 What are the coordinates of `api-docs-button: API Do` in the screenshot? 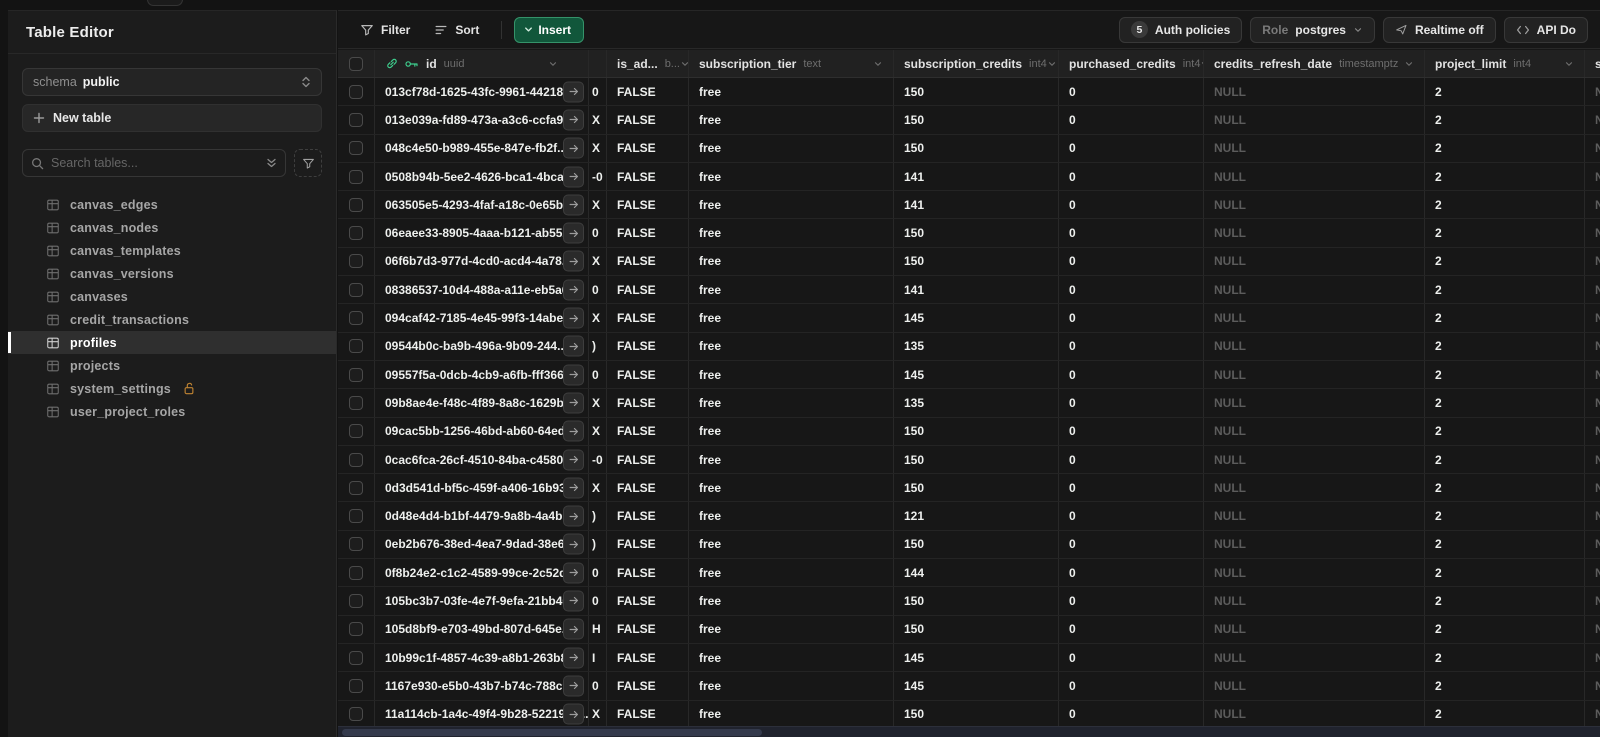 It's located at (1545, 29).